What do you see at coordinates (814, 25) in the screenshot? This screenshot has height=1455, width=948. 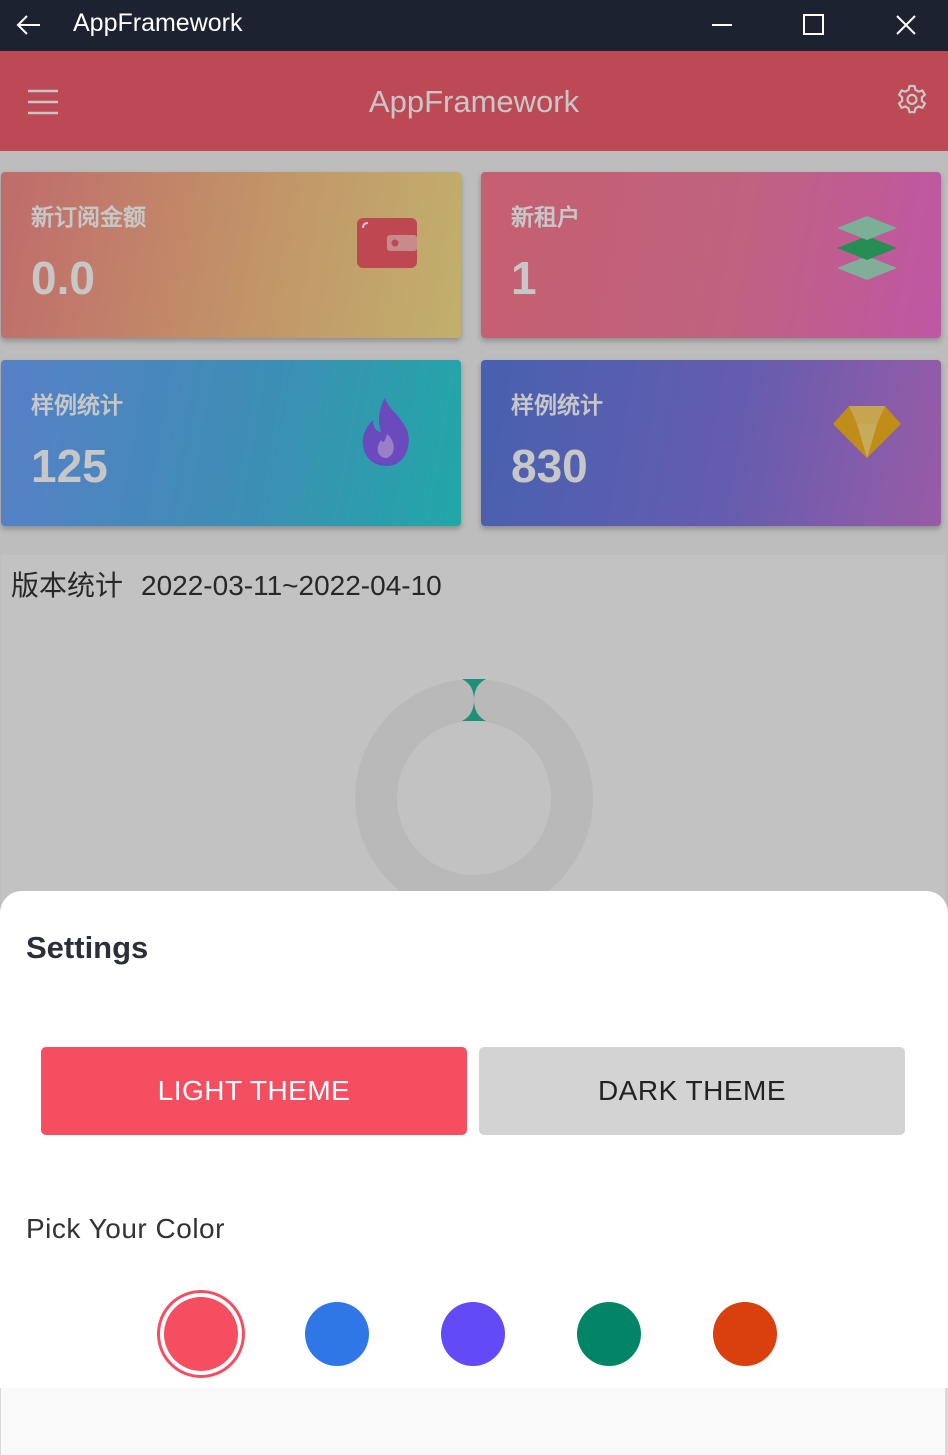 I see `maximize-icon` at bounding box center [814, 25].